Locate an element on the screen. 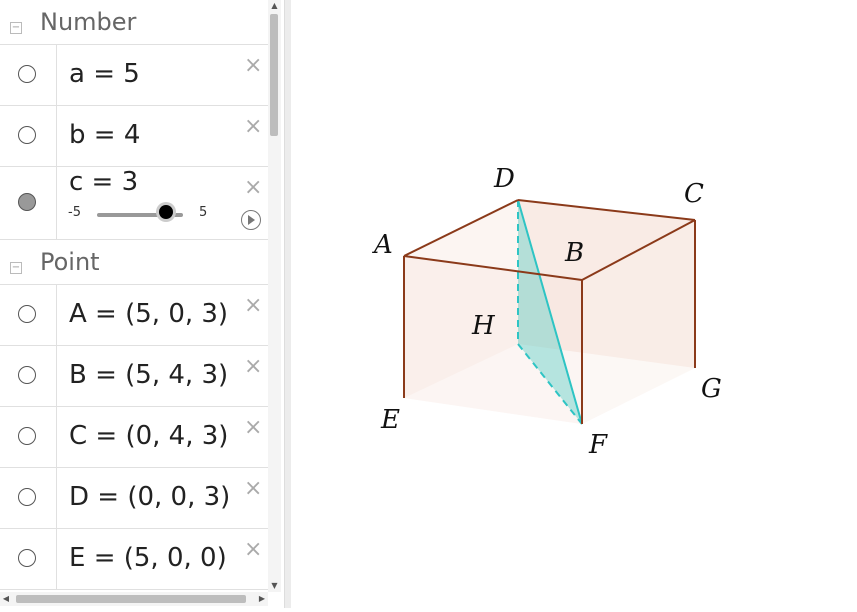 Image resolution: width=857 pixels, height=612 pixels. slider-c-knob is located at coordinates (165, 212).